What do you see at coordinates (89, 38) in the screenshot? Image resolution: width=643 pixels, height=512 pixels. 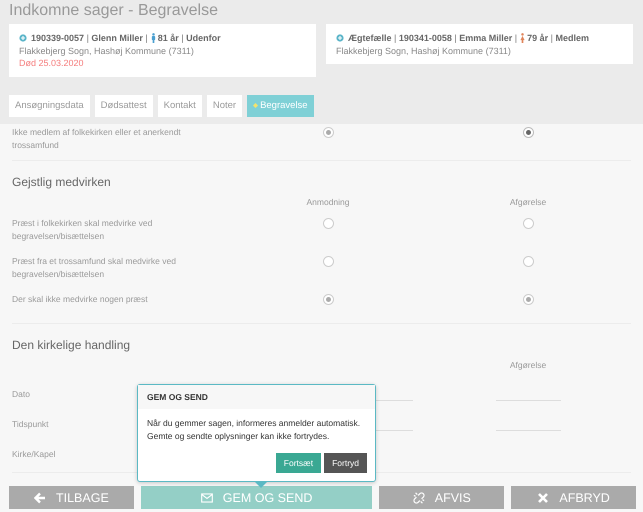 I see `person-identity: 190339-0057 | Glenn Miller |` at bounding box center [89, 38].